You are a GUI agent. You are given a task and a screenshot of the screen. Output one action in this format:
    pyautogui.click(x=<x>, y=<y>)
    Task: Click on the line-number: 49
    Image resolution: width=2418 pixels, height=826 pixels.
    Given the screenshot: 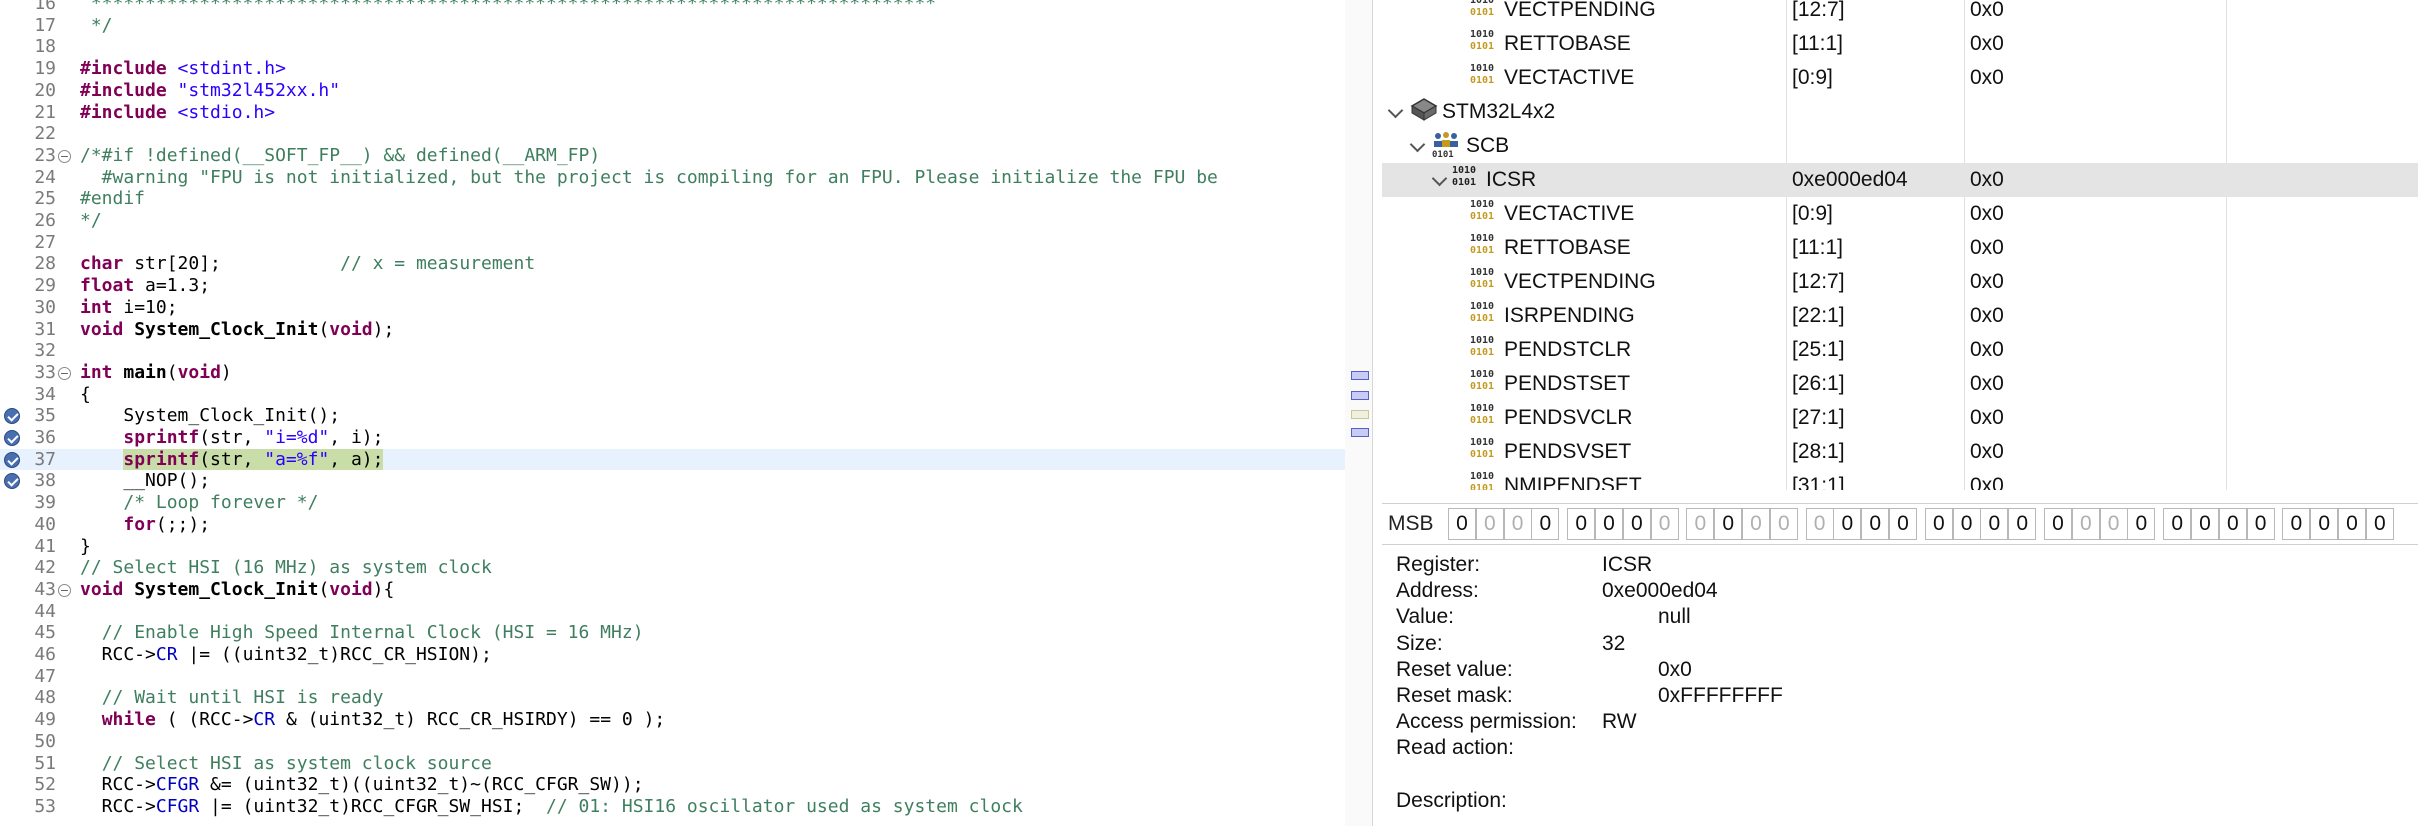 What is the action you would take?
    pyautogui.click(x=28, y=720)
    